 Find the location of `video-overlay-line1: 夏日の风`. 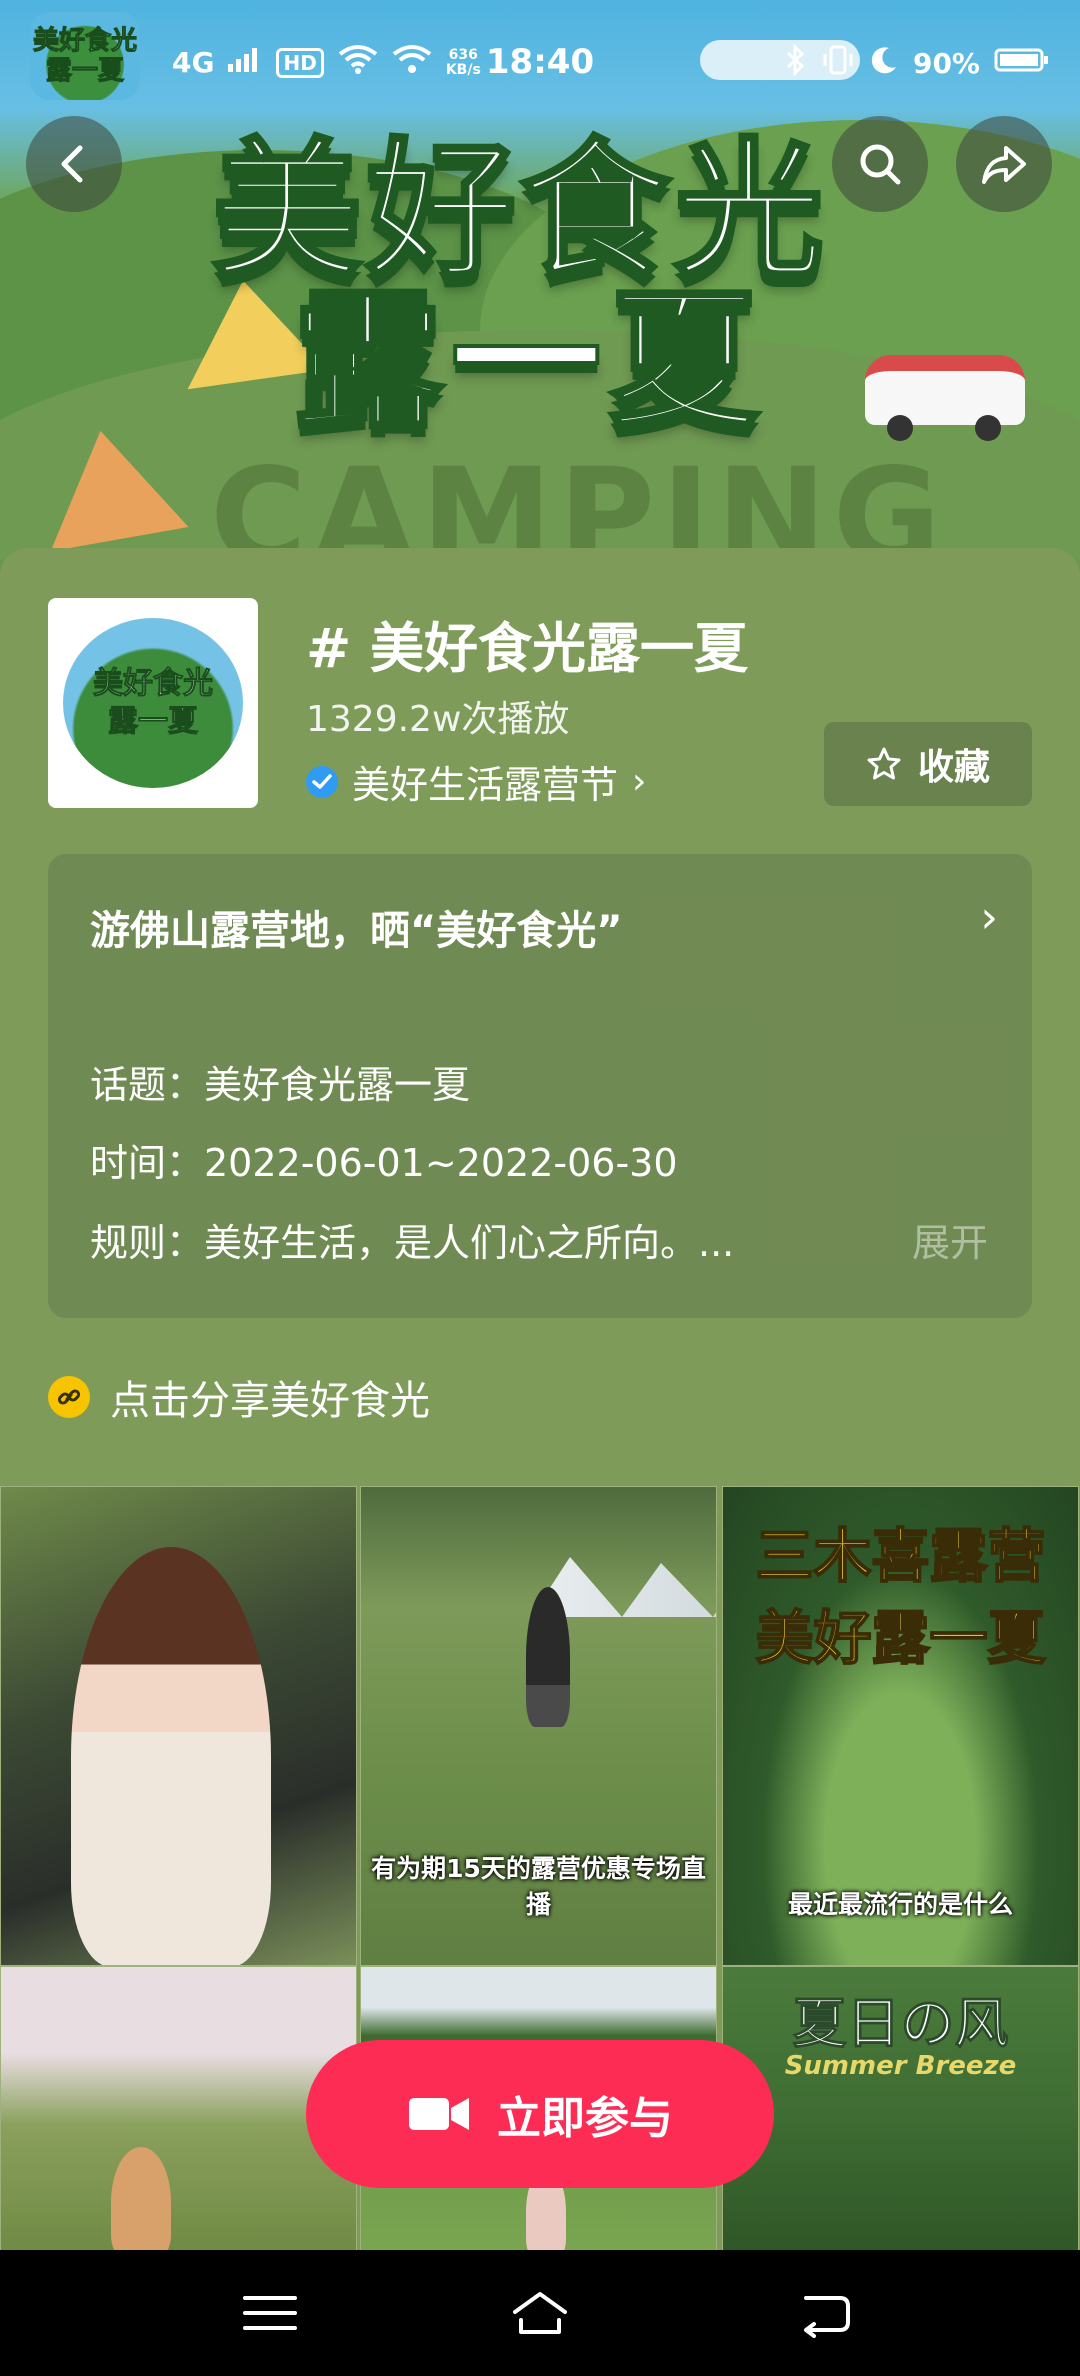

video-overlay-line1: 夏日の风 is located at coordinates (900, 2024).